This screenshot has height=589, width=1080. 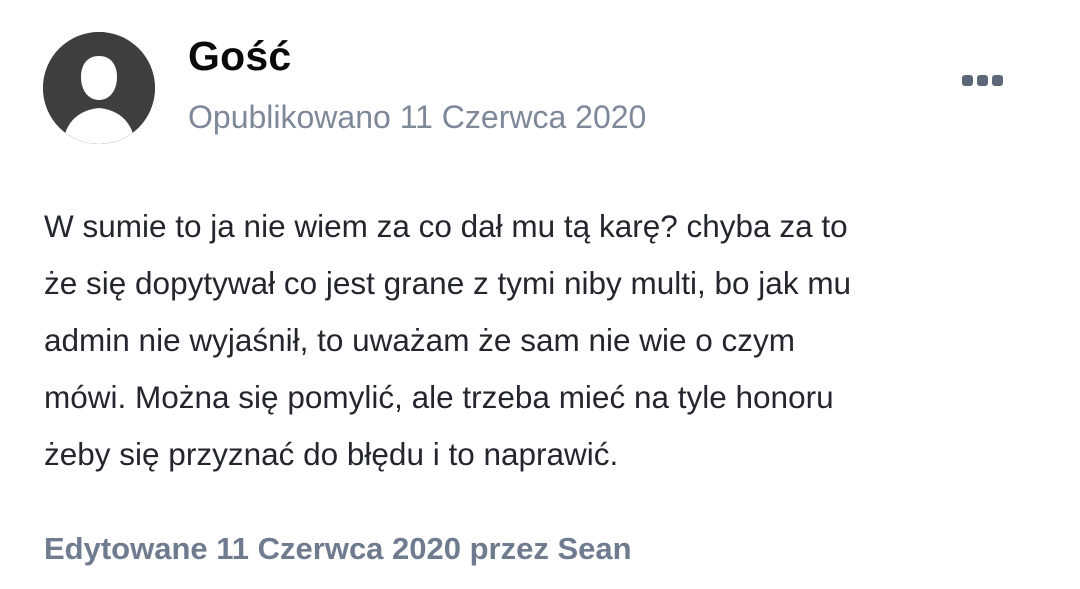 What do you see at coordinates (417, 117) in the screenshot?
I see `post-date: Opublikowano 11 Czerwca 2020` at bounding box center [417, 117].